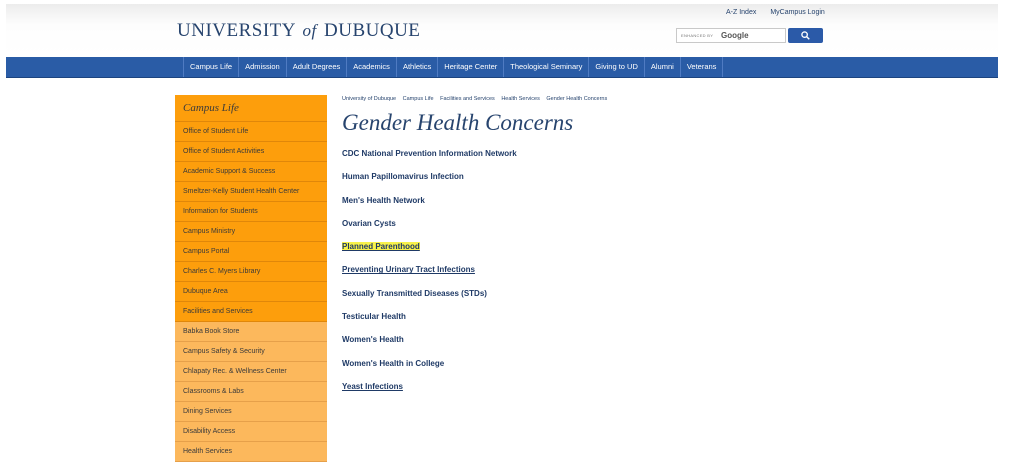 This screenshot has height=462, width=1024. What do you see at coordinates (735, 35) in the screenshot?
I see `google-brand: Google` at bounding box center [735, 35].